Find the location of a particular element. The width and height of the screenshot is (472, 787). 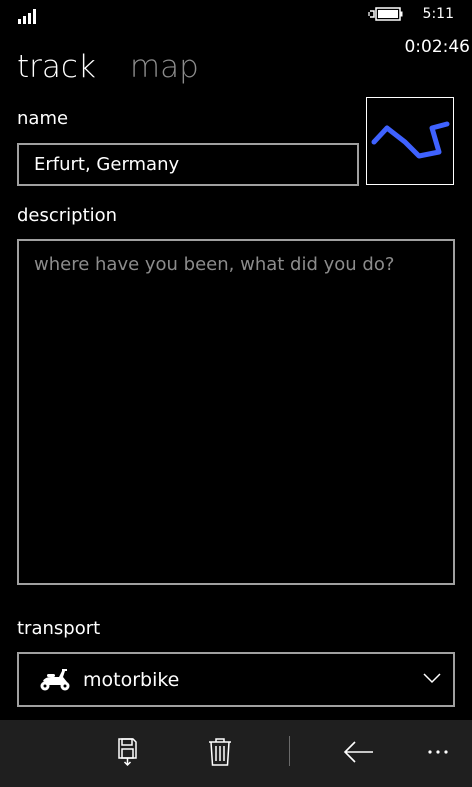

more-button is located at coordinates (438, 752).